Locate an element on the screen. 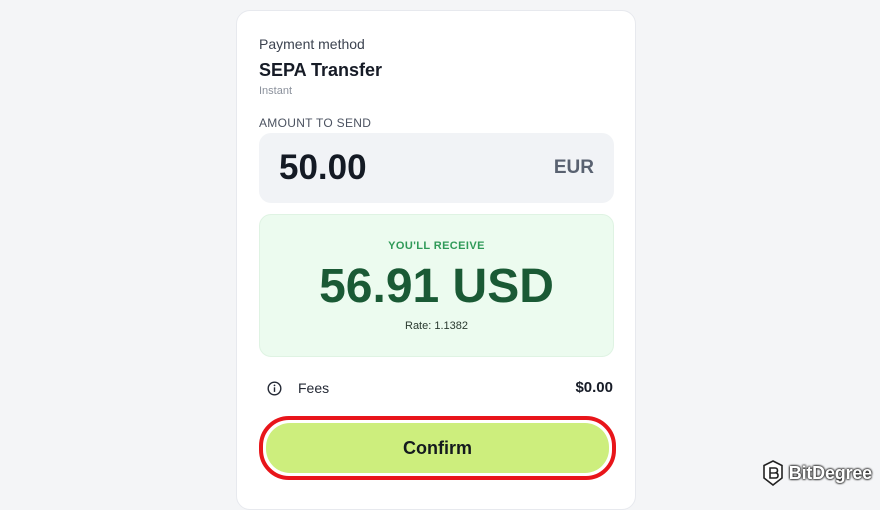 The height and width of the screenshot is (510, 880). bitdegree-watermark: BitDegree is located at coordinates (817, 473).